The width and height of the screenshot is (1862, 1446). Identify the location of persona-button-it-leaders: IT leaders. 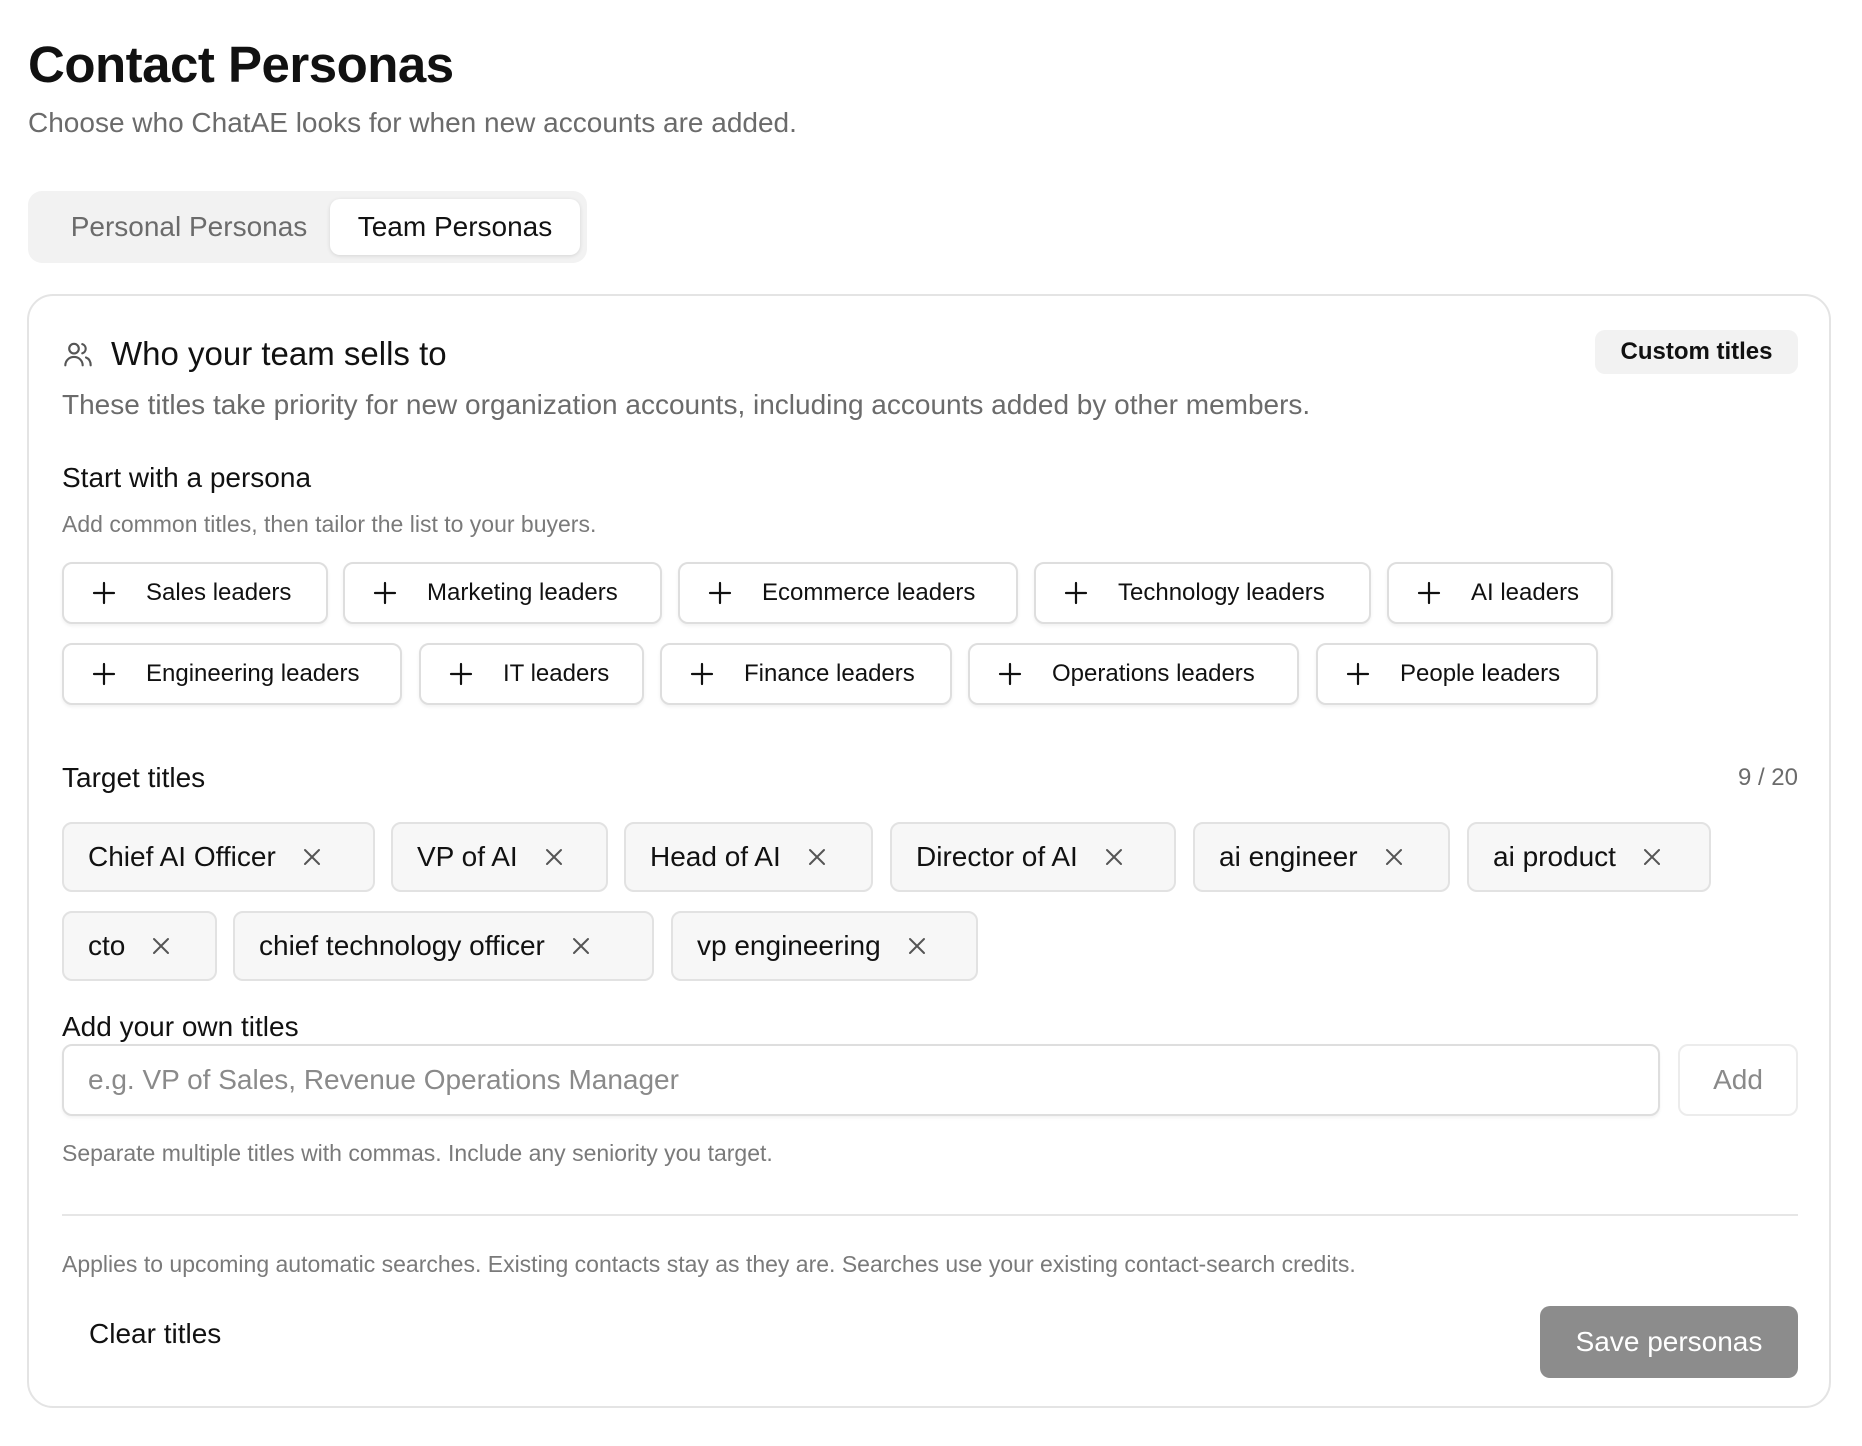
(531, 674).